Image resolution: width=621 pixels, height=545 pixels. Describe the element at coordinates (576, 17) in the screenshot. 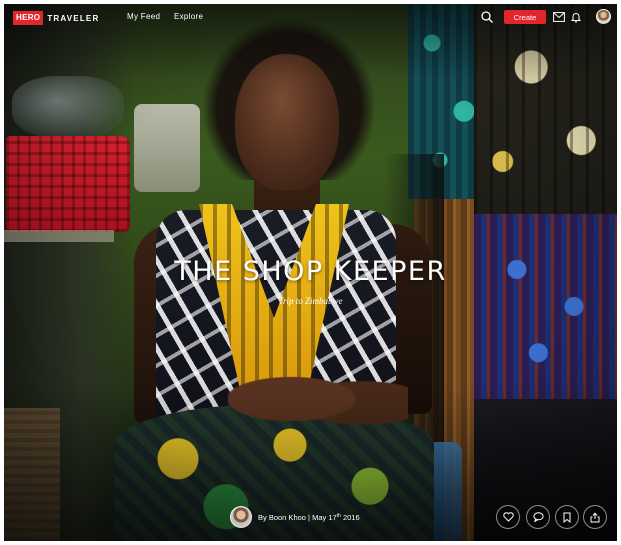

I see `bell-icon` at that location.